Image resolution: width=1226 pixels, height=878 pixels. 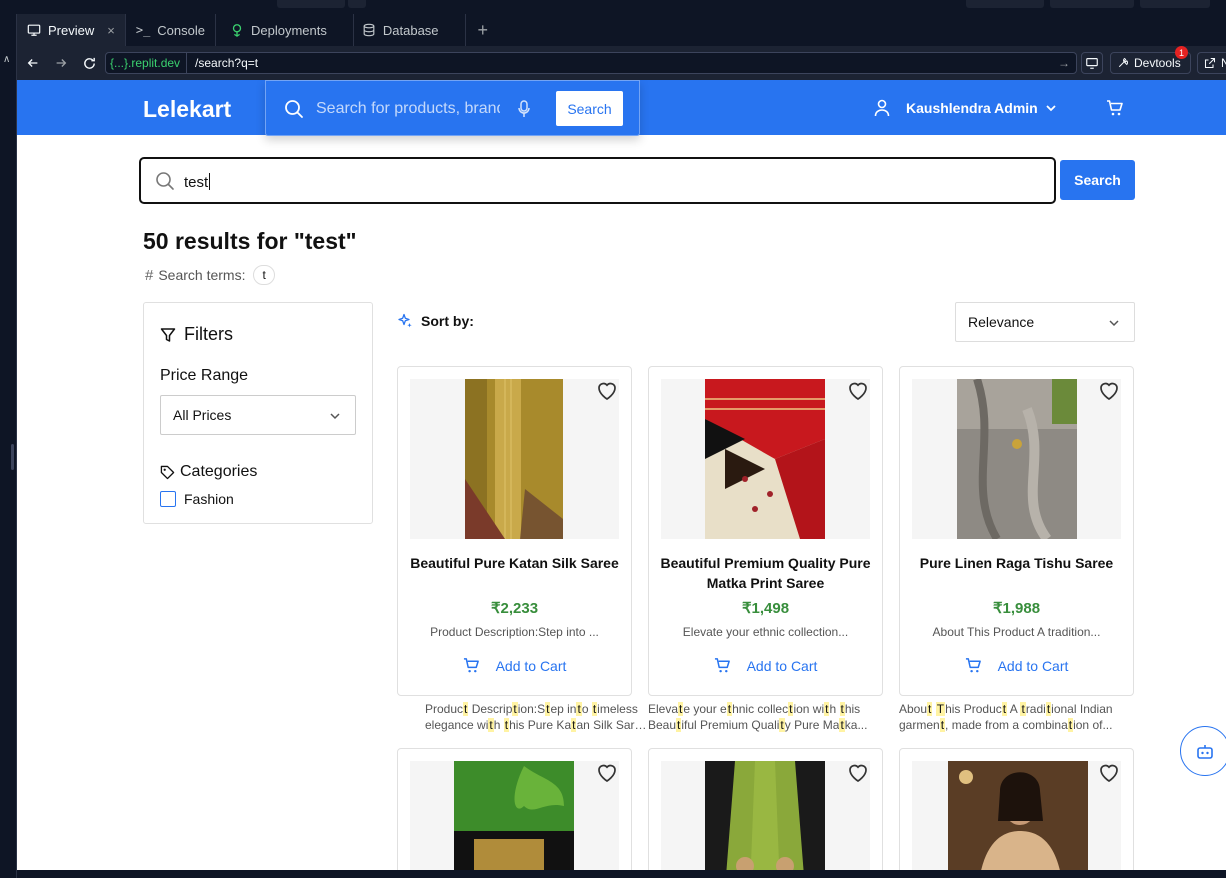 What do you see at coordinates (171, 30) in the screenshot?
I see `tab-console: >_ Console` at bounding box center [171, 30].